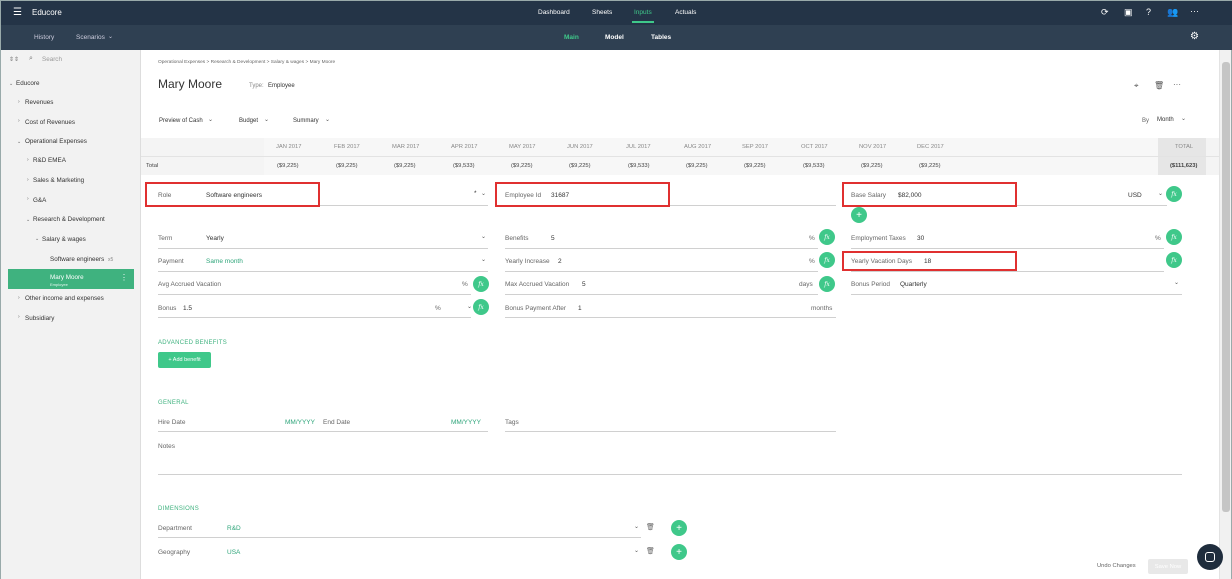 The height and width of the screenshot is (579, 1232). Describe the element at coordinates (17, 12) in the screenshot. I see `hamburger-icon: ☰` at that location.